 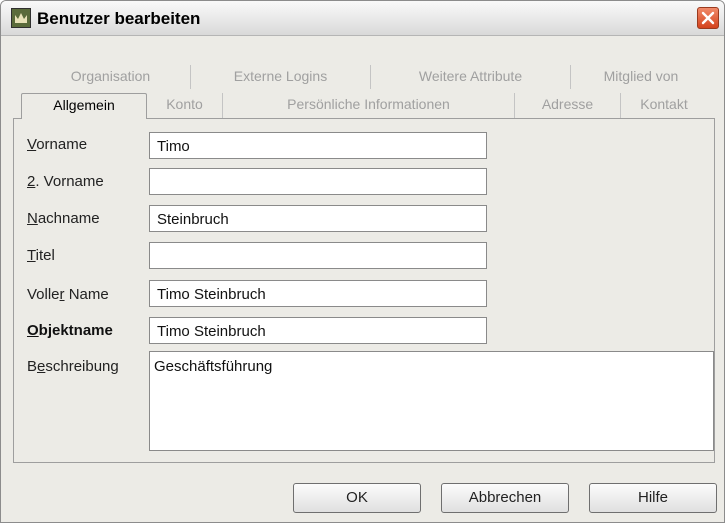 What do you see at coordinates (57, 144) in the screenshot?
I see `first-name-label: Vorname` at bounding box center [57, 144].